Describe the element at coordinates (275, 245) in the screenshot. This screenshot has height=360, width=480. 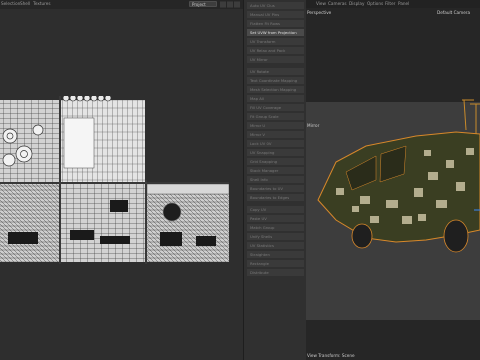
I see `tool-item: UV Statistics` at that location.